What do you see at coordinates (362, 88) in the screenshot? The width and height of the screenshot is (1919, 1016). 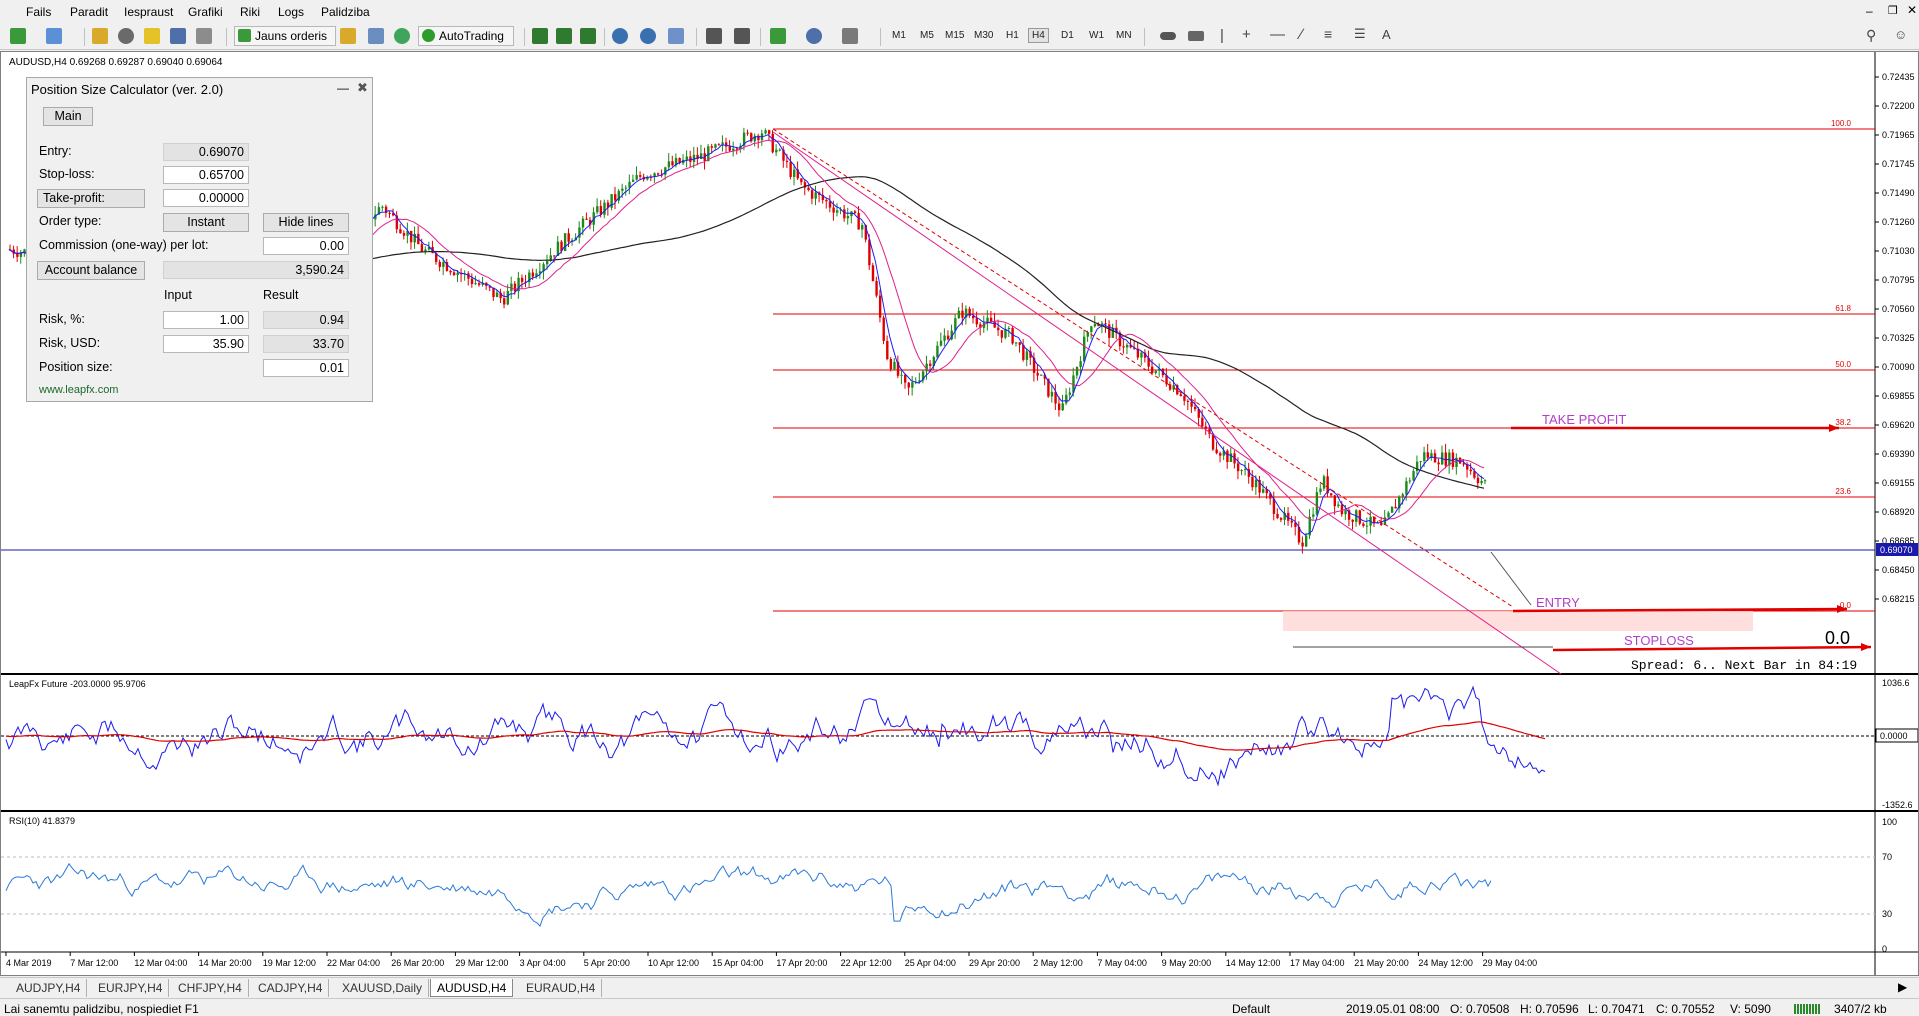 I see `psc-close-icon: ✖` at bounding box center [362, 88].